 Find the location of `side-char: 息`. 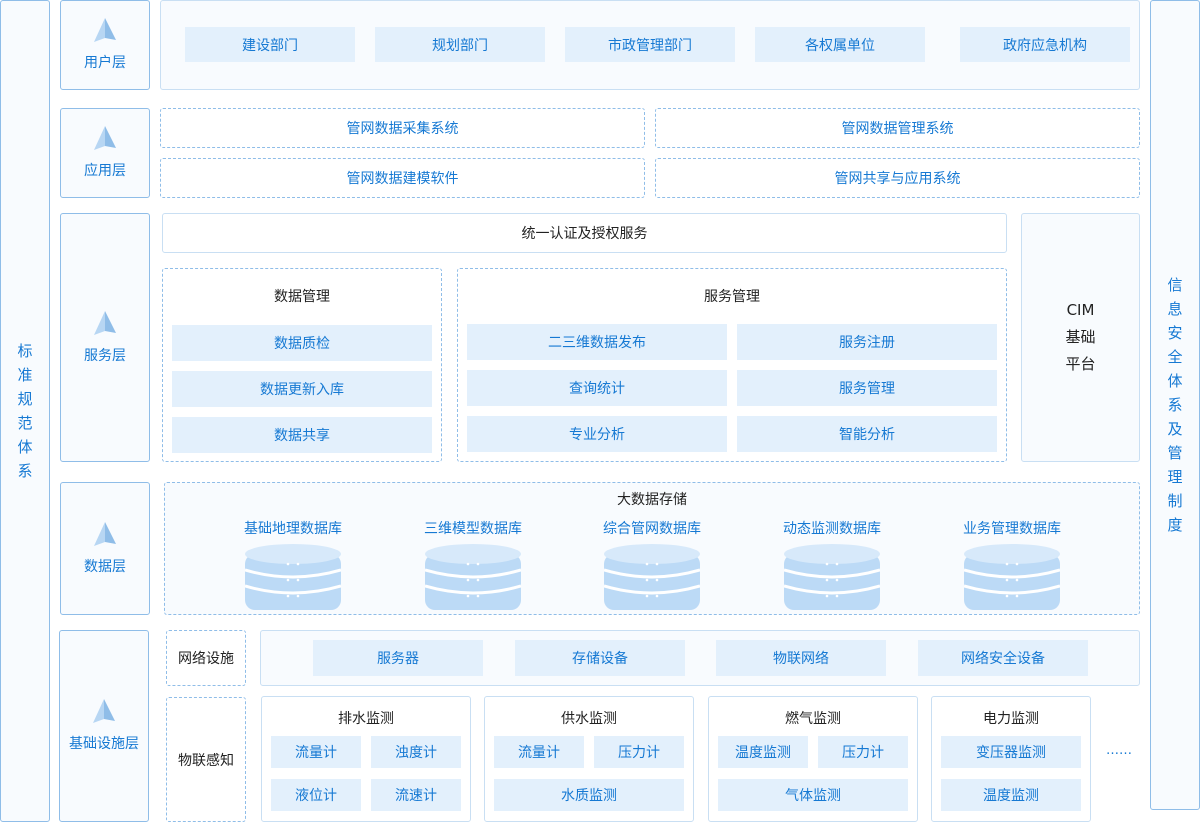

side-char: 息 is located at coordinates (1175, 309).